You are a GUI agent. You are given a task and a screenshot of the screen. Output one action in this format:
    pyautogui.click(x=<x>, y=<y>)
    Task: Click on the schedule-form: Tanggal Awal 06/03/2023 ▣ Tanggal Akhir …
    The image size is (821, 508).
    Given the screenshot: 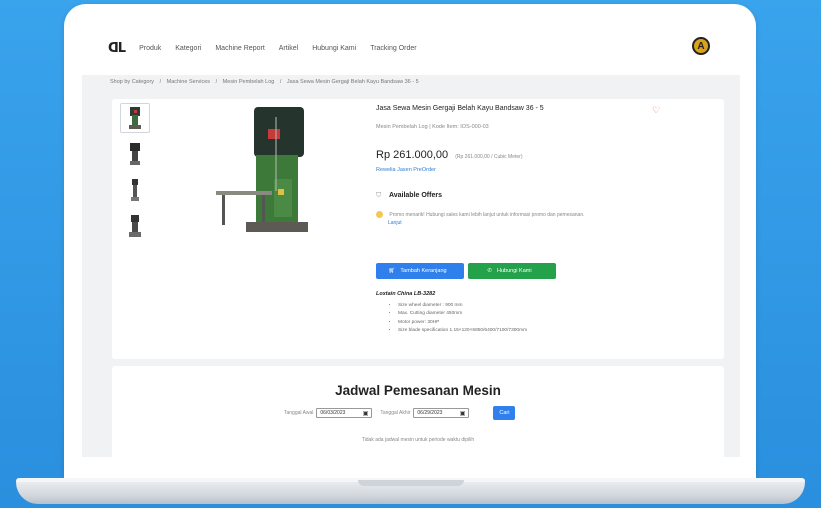 What is the action you would take?
    pyautogui.click(x=400, y=413)
    